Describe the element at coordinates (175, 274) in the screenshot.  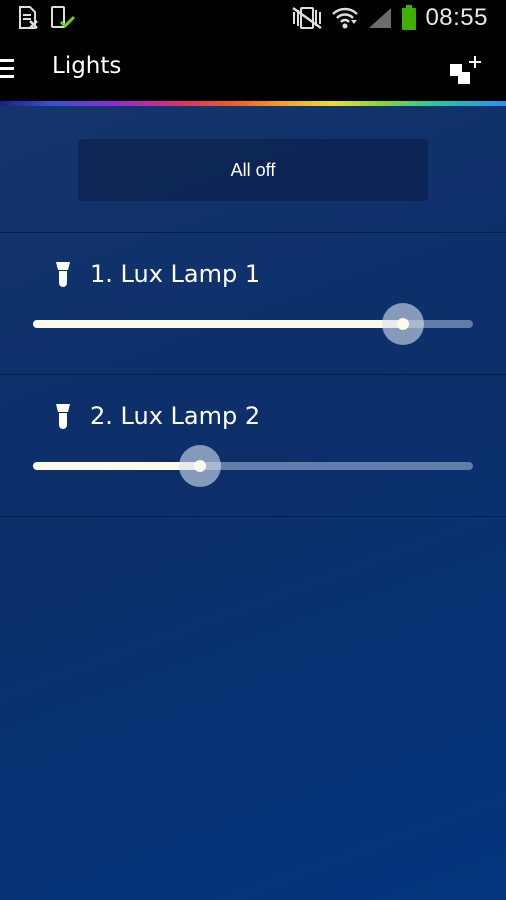
I see `lamp-name: 1. Lux Lamp 1` at that location.